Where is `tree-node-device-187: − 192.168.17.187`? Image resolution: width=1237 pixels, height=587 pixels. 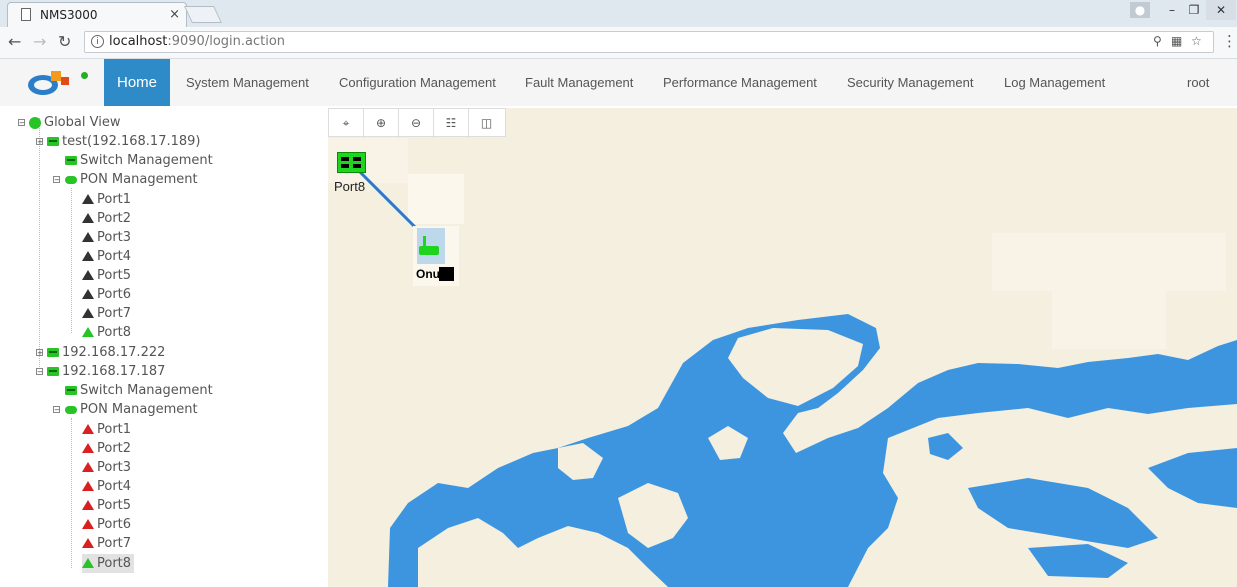 tree-node-device-187: − 192.168.17.187 is located at coordinates (100, 371).